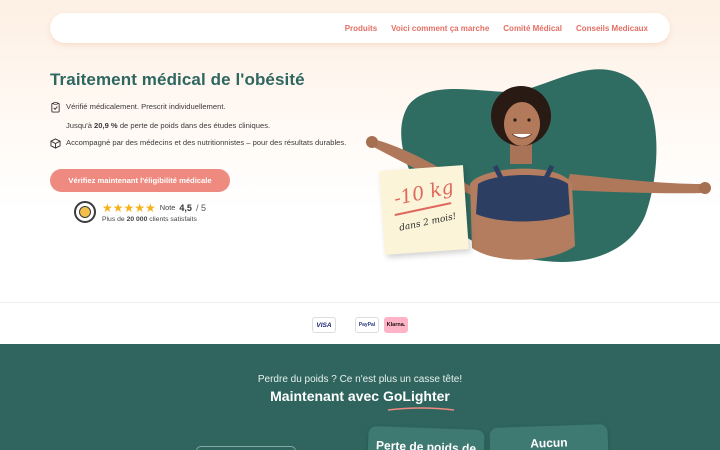 The height and width of the screenshot is (450, 720). Describe the element at coordinates (549, 436) in the screenshot. I see `benefit-card-none: Aucun` at that location.